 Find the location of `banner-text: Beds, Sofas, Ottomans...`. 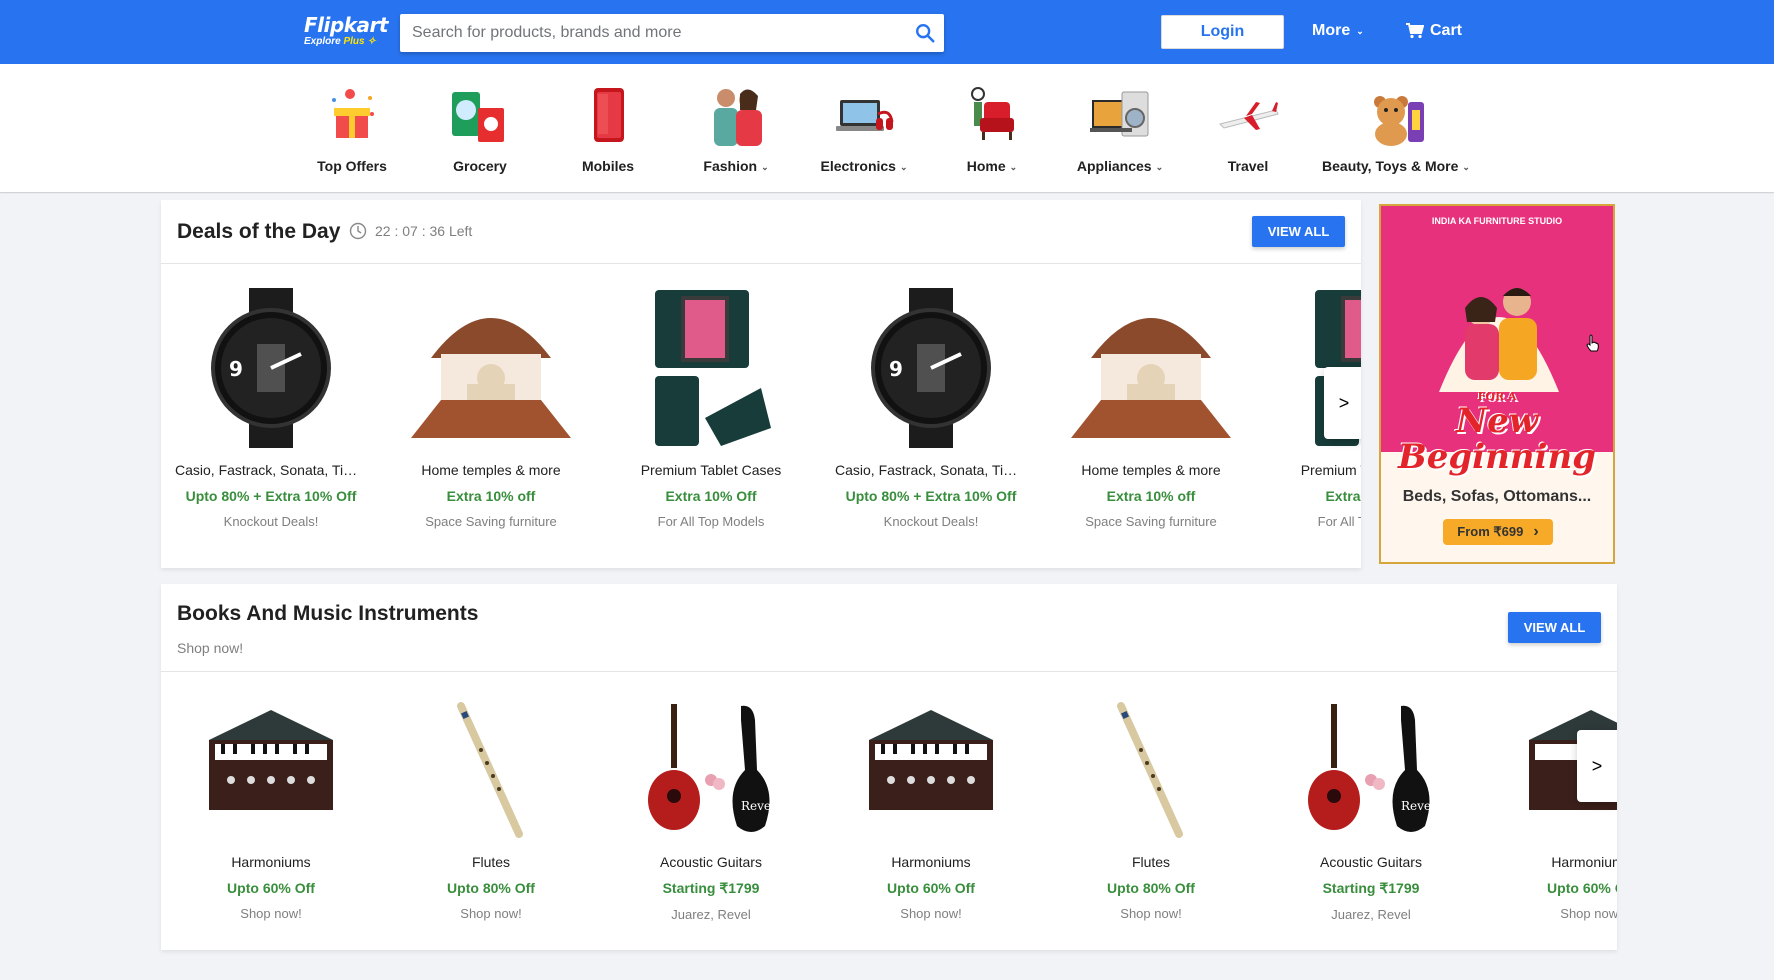

banner-text: Beds, Sofas, Ottomans... is located at coordinates (1497, 496).